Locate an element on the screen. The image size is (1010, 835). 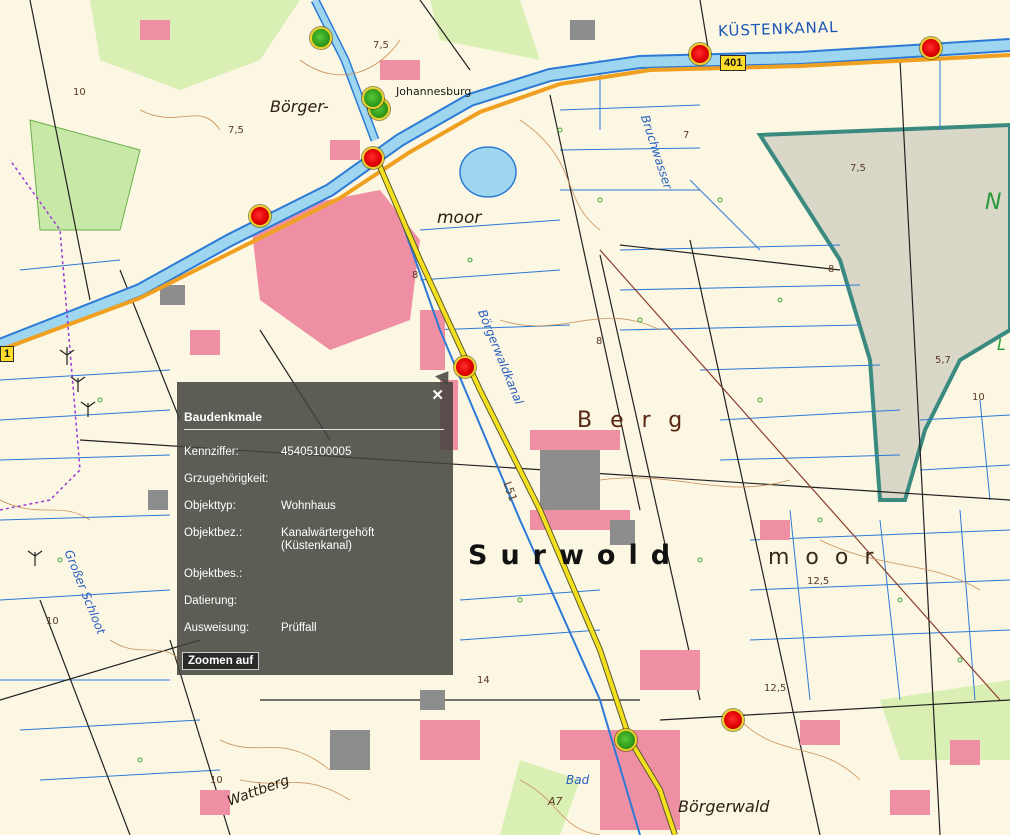
label-berg: Berg is located at coordinates (639, 420).